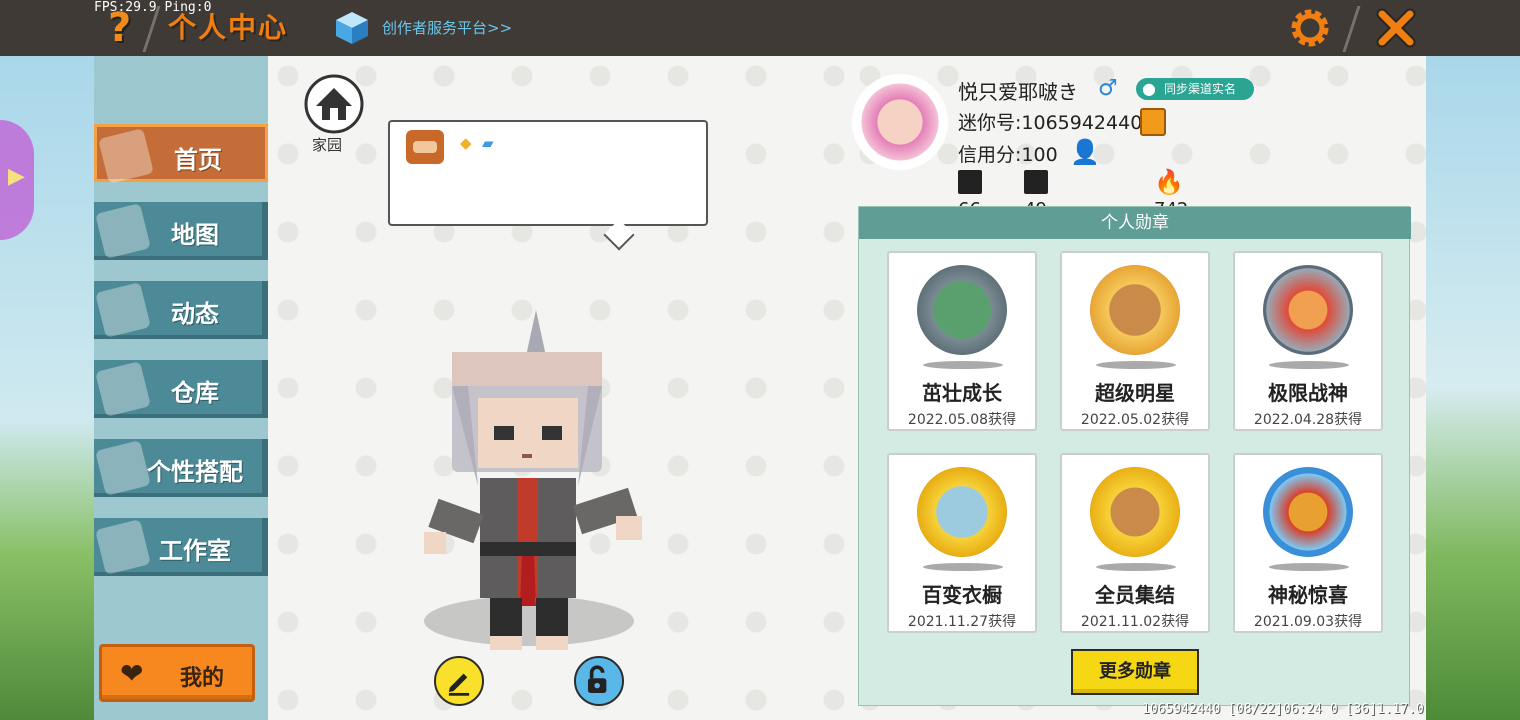  Describe the element at coordinates (1018, 92) in the screenshot. I see `username: 悦只爱耶啵き` at that location.